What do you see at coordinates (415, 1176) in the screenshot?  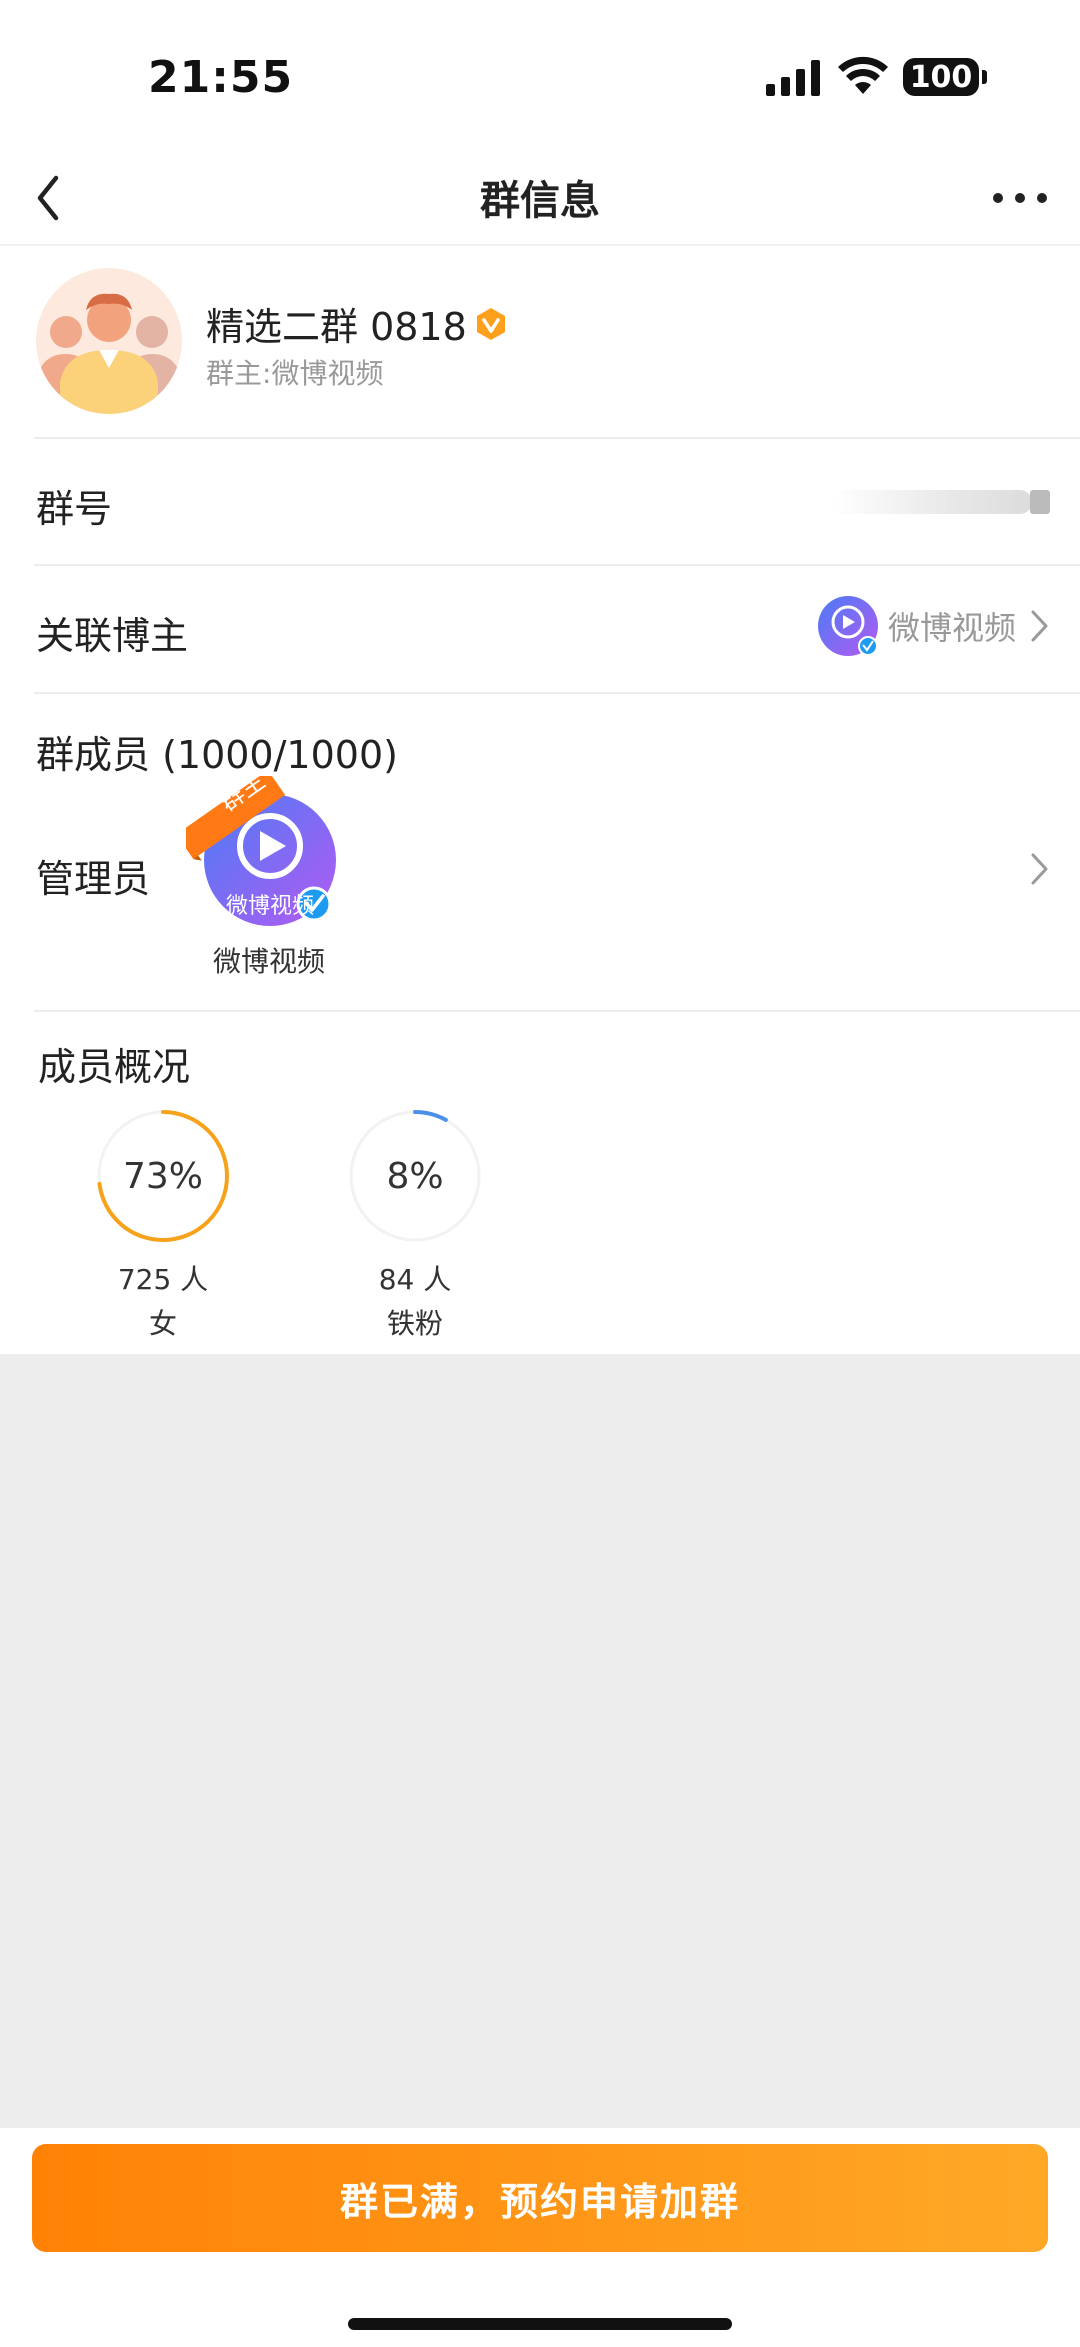 I see `stat-iron-fans-percent: 8%` at bounding box center [415, 1176].